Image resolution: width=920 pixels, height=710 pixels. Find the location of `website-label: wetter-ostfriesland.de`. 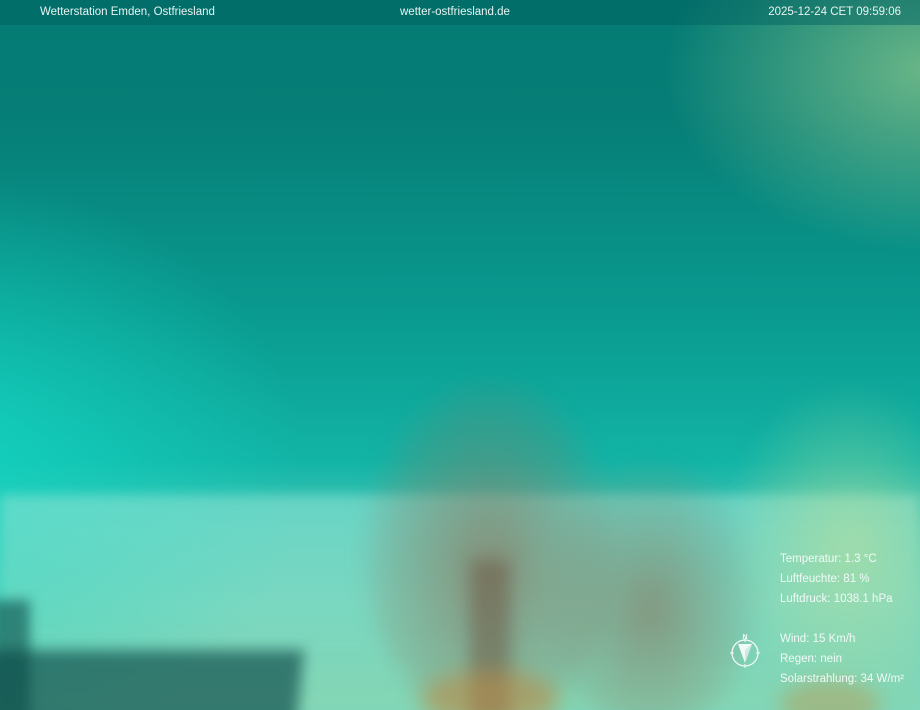

website-label: wetter-ostfriesland.de is located at coordinates (455, 12).